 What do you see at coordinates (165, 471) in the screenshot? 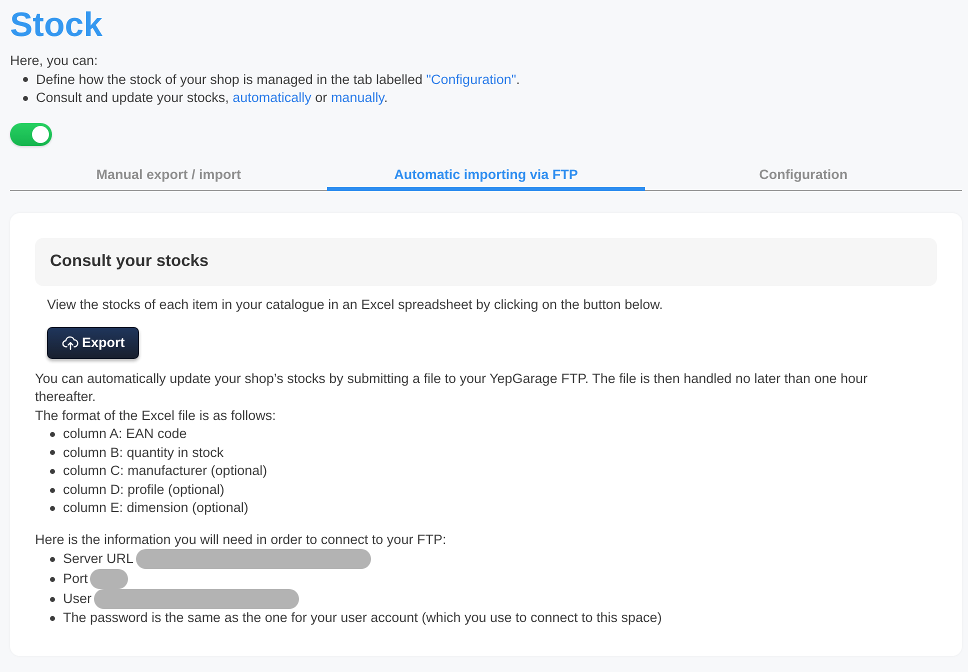
I see `list-item-text: column C: manufacturer (optional)` at bounding box center [165, 471].